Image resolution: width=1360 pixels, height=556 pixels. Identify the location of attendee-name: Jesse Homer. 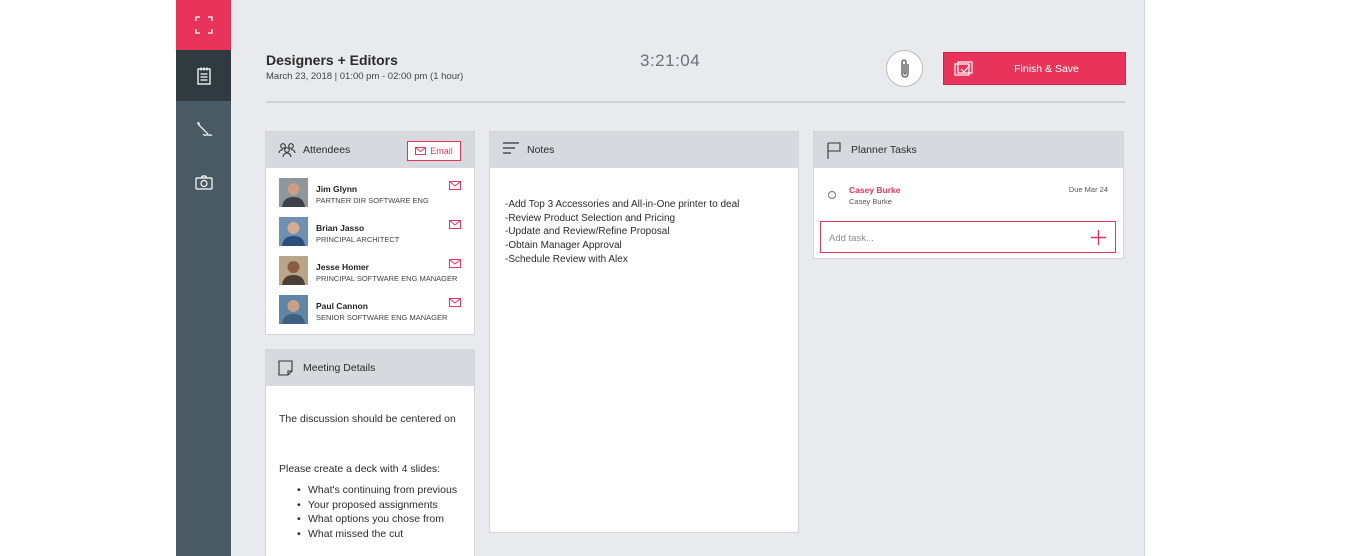
(342, 267).